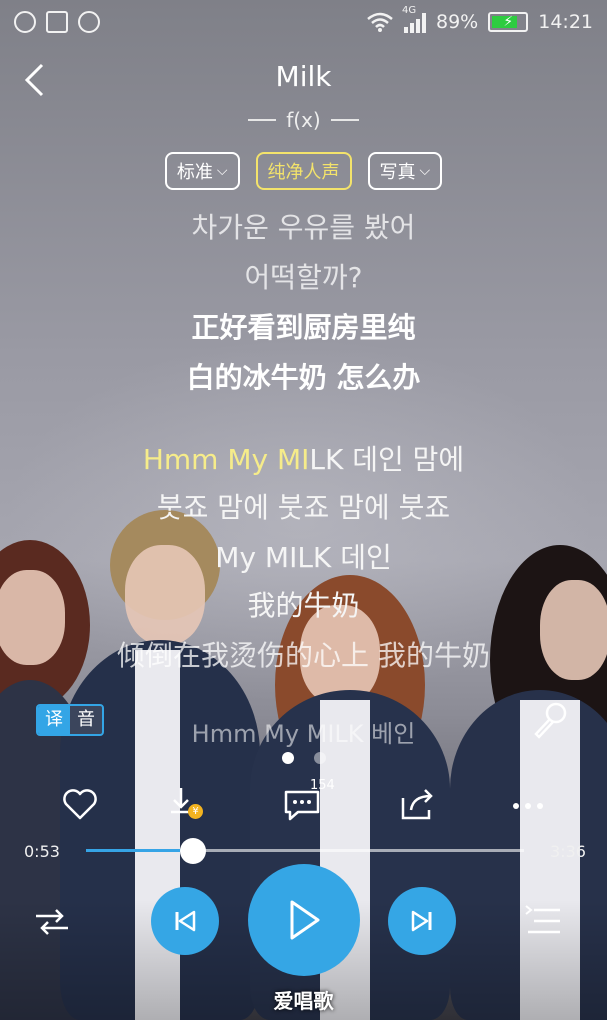  I want to click on page-indicator, so click(303, 758).